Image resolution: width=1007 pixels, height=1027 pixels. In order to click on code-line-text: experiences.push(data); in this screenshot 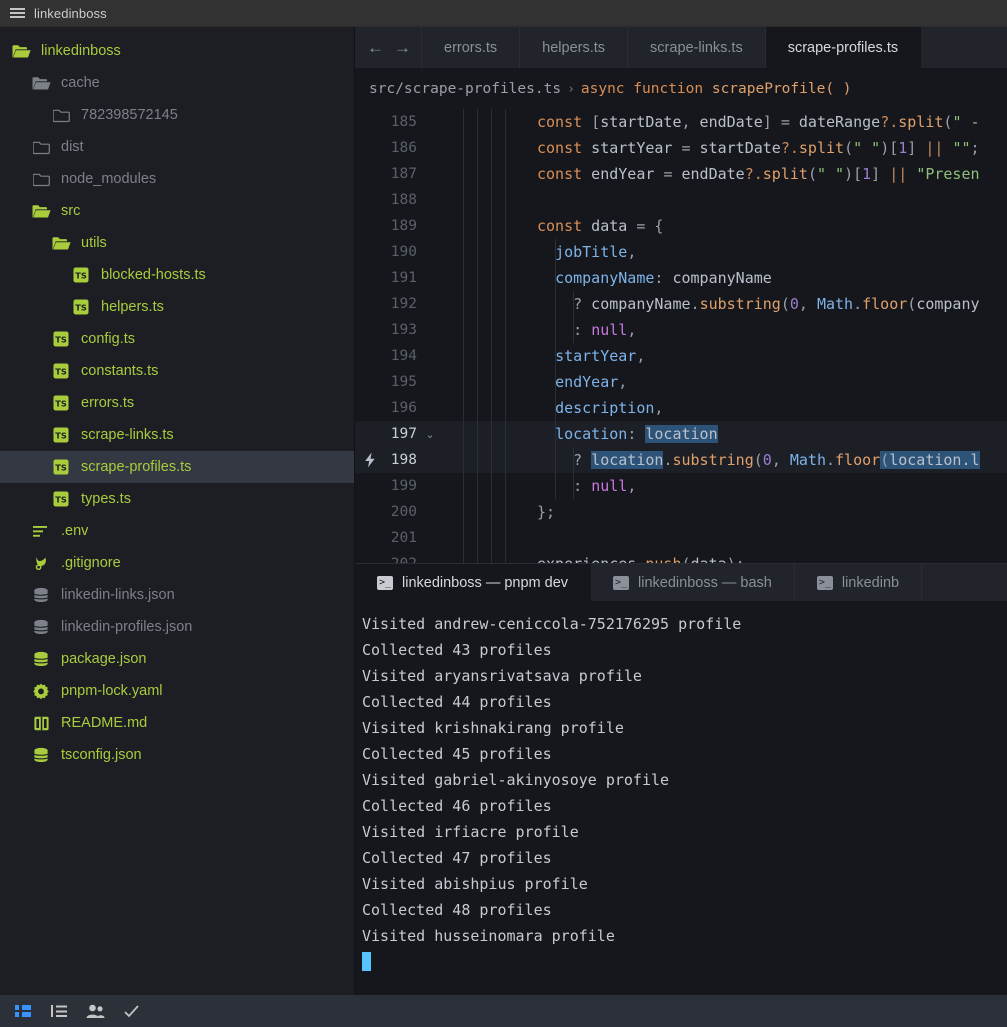, I will do `click(641, 557)`.